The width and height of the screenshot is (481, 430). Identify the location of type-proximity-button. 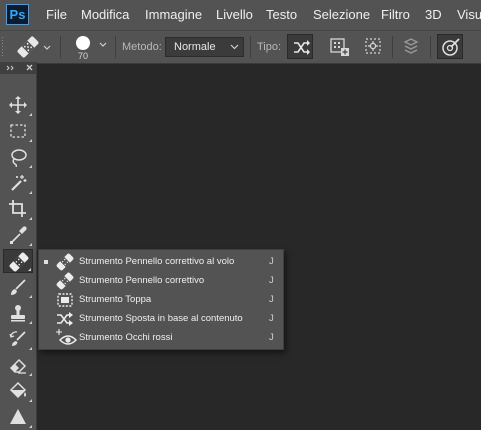
(373, 46).